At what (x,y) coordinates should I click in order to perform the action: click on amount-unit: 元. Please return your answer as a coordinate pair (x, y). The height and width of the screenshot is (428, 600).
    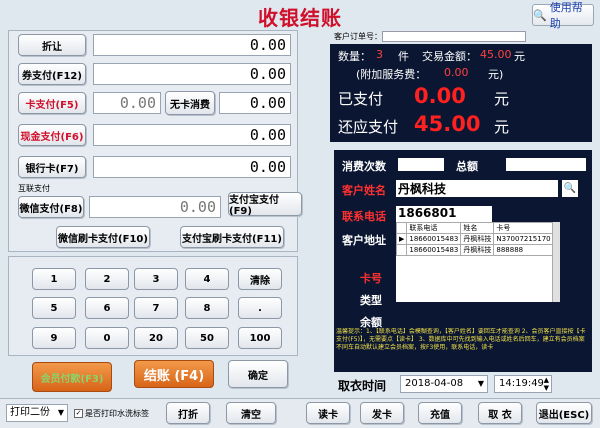
    Looking at the image, I should click on (519, 56).